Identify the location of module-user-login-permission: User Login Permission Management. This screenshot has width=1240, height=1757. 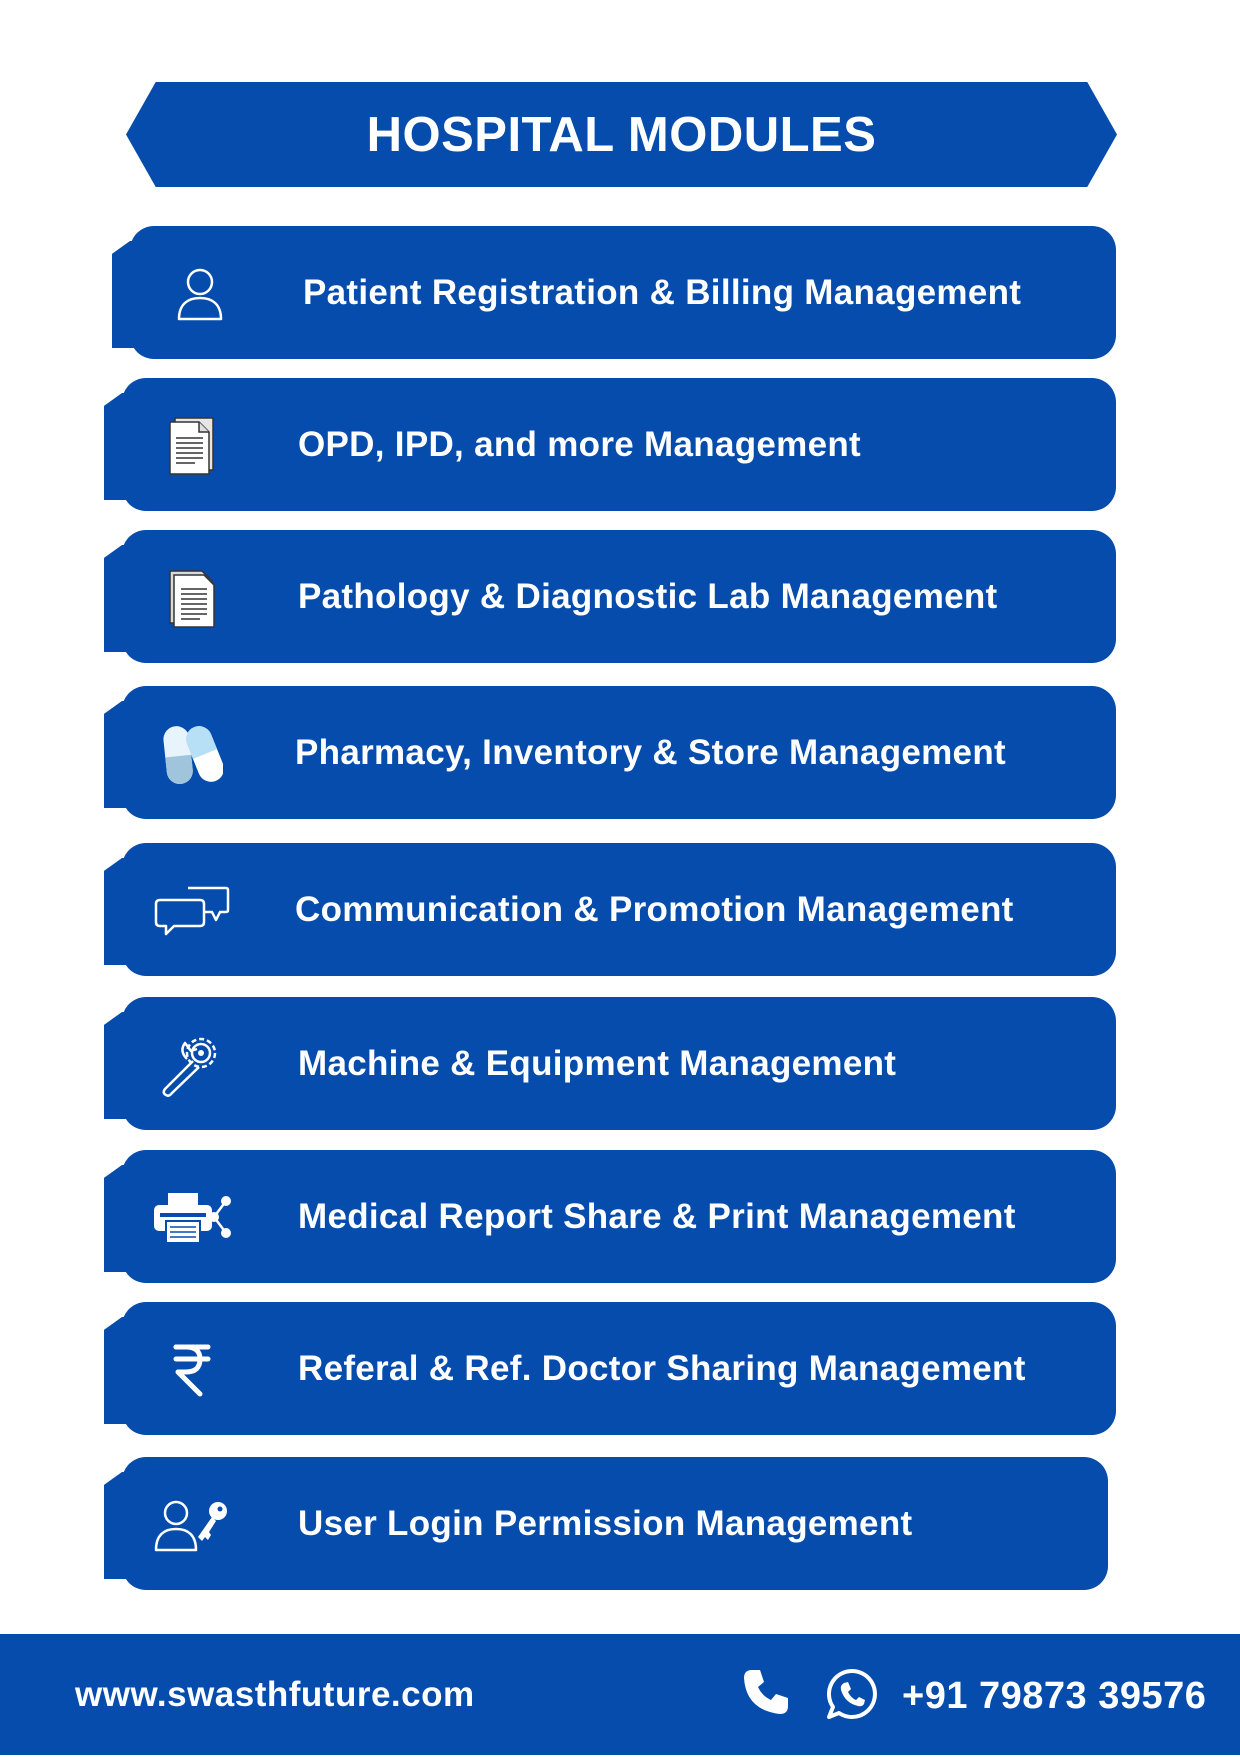
(606, 1523).